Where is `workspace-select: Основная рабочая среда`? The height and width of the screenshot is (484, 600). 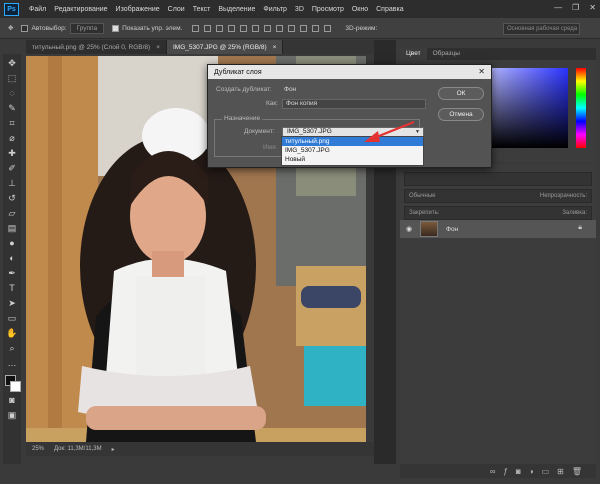 workspace-select: Основная рабочая среда is located at coordinates (541, 29).